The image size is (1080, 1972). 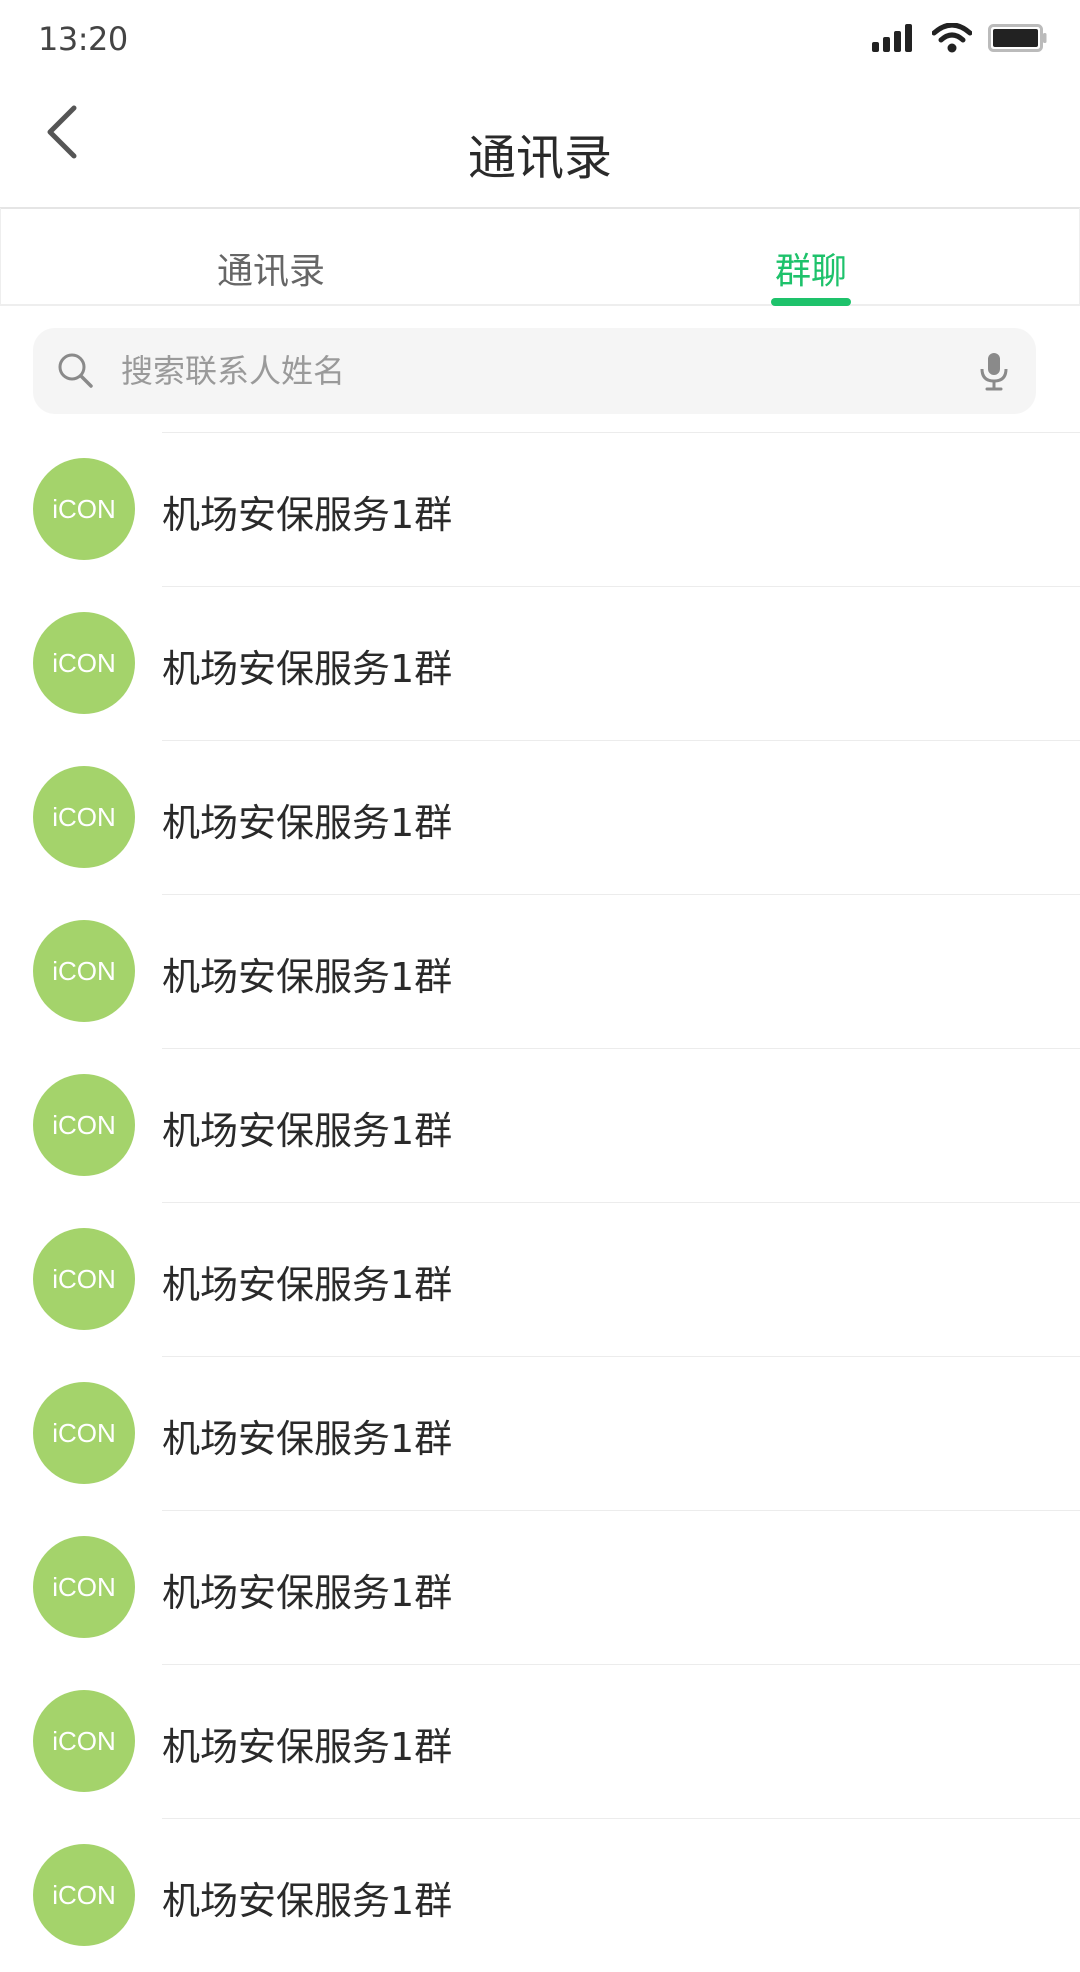 What do you see at coordinates (994, 371) in the screenshot?
I see `microphone-icon` at bounding box center [994, 371].